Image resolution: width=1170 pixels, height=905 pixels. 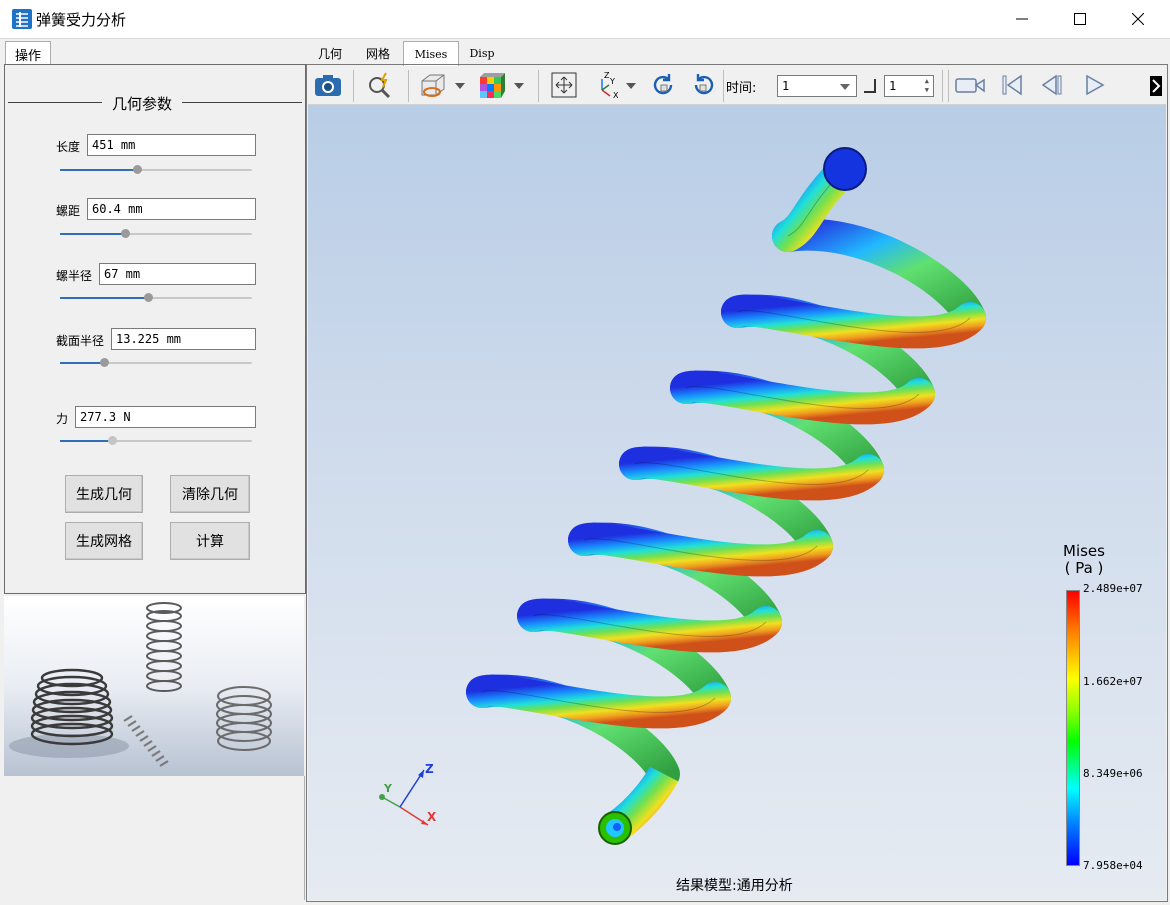 I want to click on geometry-group-title: 几何参数, so click(x=142, y=104).